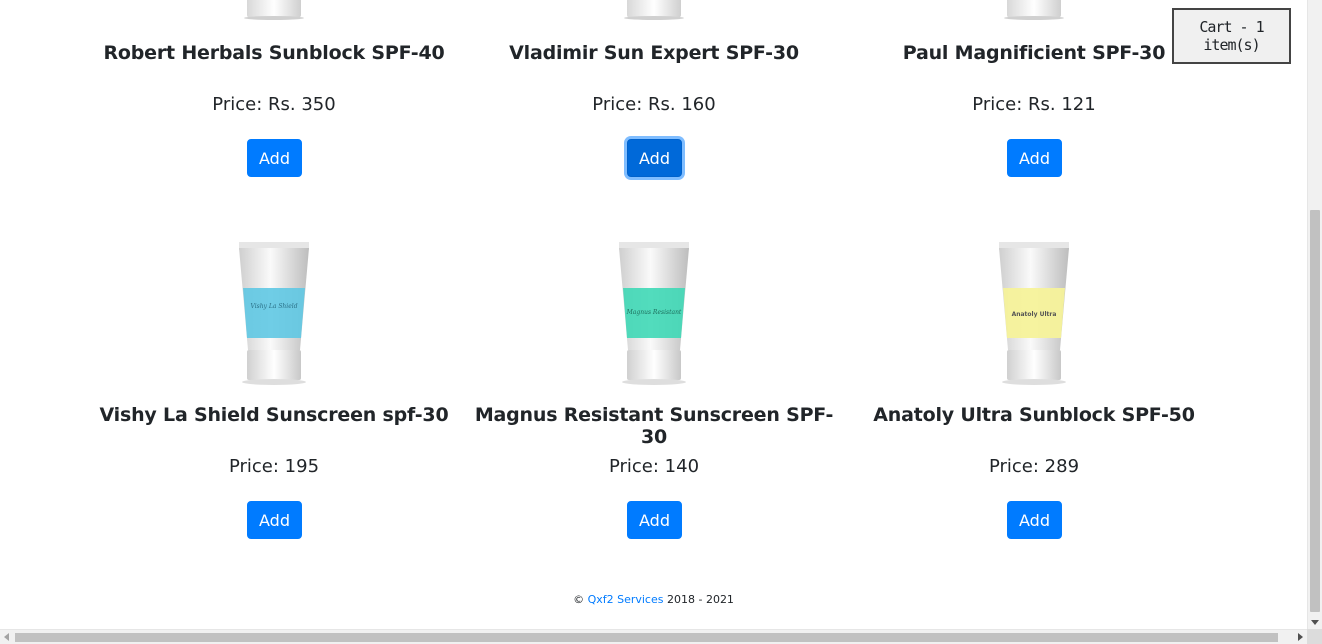  I want to click on product-name: Anatoly Ultra Sunblock SPF-50, so click(1034, 415).